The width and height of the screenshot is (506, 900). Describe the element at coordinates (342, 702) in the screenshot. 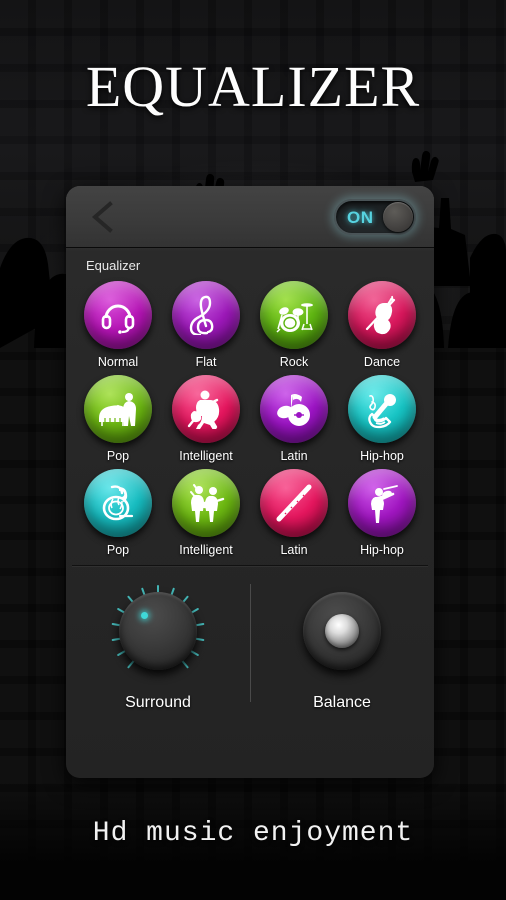

I see `balance-label: Balance` at that location.